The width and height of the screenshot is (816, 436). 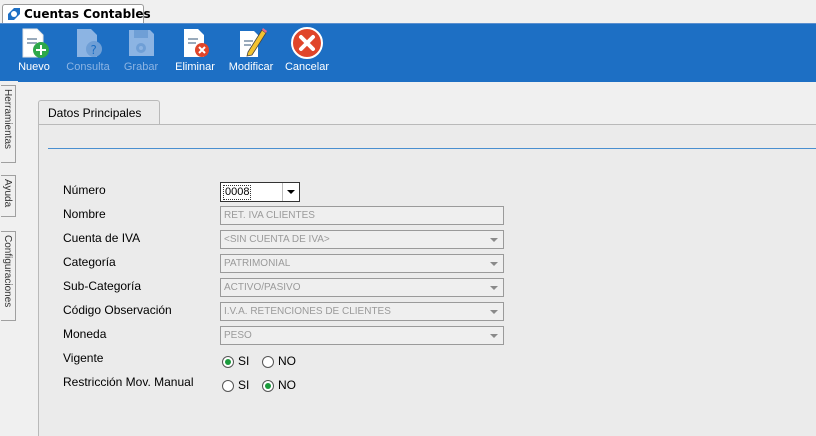 What do you see at coordinates (34, 67) in the screenshot?
I see `nuevo-label: Nuevo` at bounding box center [34, 67].